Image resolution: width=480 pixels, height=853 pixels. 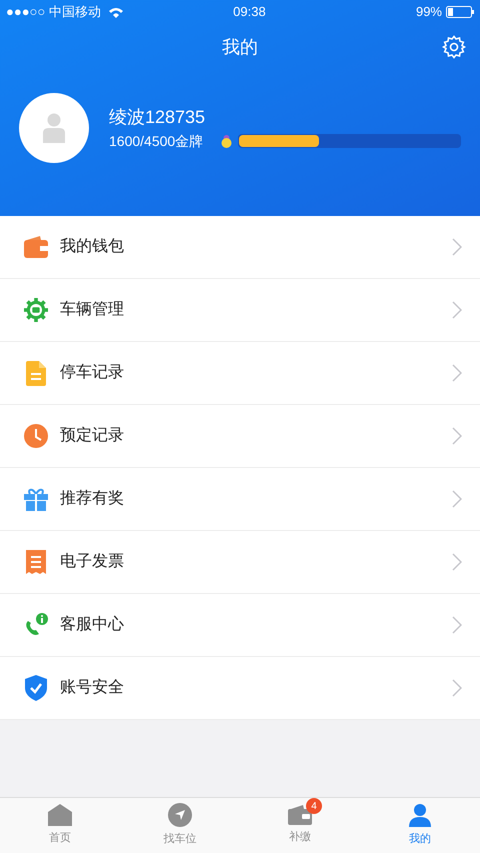 What do you see at coordinates (180, 840) in the screenshot?
I see `tab-label: 找车位` at bounding box center [180, 840].